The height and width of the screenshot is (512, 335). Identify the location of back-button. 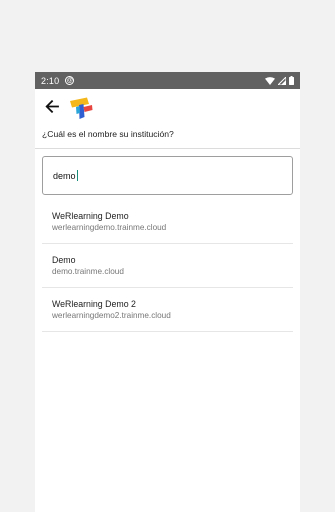
(52, 106).